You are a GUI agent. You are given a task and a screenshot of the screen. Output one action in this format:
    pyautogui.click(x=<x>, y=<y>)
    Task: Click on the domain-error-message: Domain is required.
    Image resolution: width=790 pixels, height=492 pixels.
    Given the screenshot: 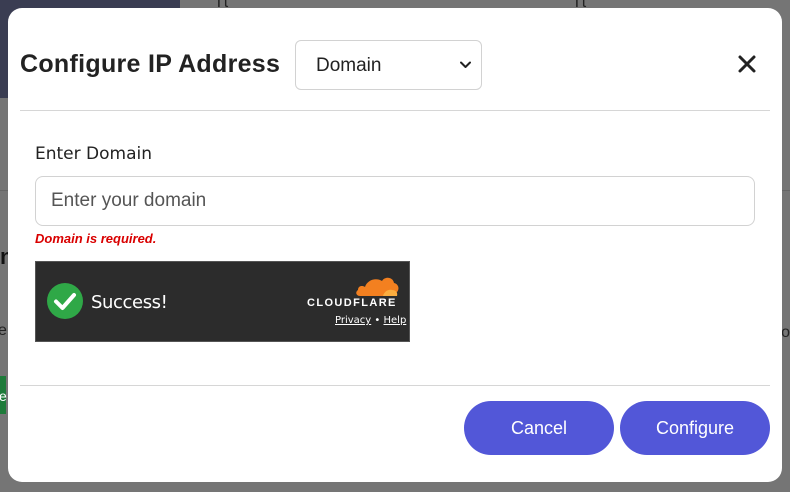 What is the action you would take?
    pyautogui.click(x=96, y=238)
    